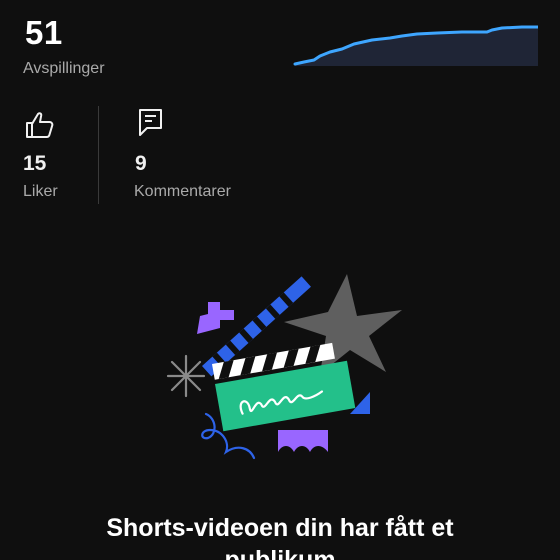  I want to click on likes-label: Liker, so click(40, 191).